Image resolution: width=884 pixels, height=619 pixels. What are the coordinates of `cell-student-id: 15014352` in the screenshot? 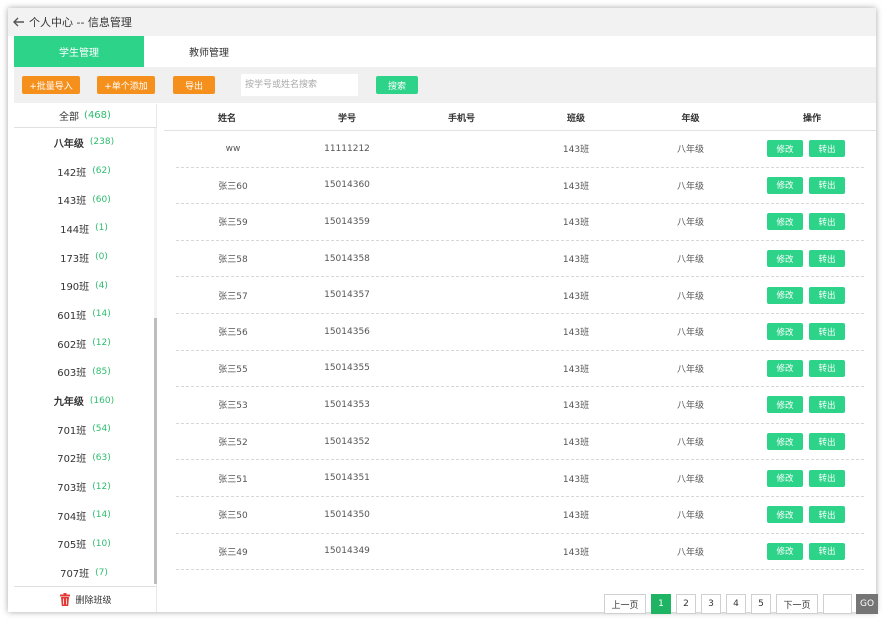 It's located at (347, 441).